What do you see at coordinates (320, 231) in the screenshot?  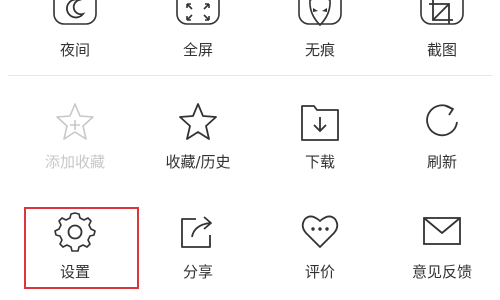 I see `heart-chat-icon` at bounding box center [320, 231].